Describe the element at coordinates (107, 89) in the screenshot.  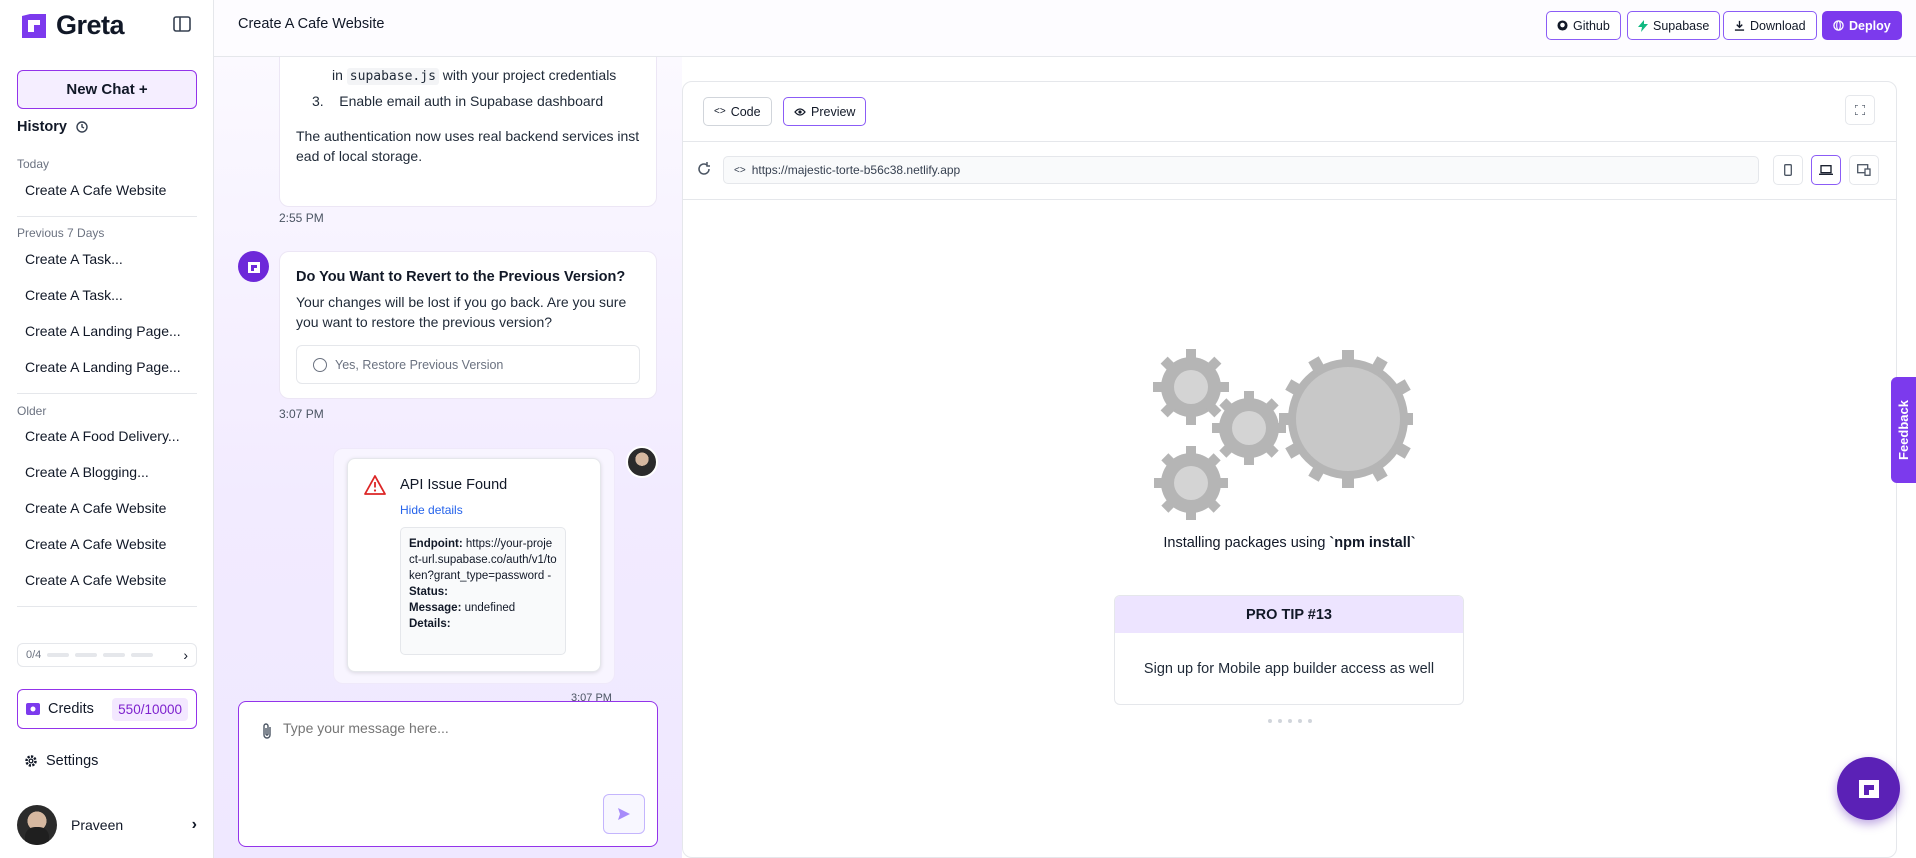
I see `new-chat-button: New Chat +` at that location.